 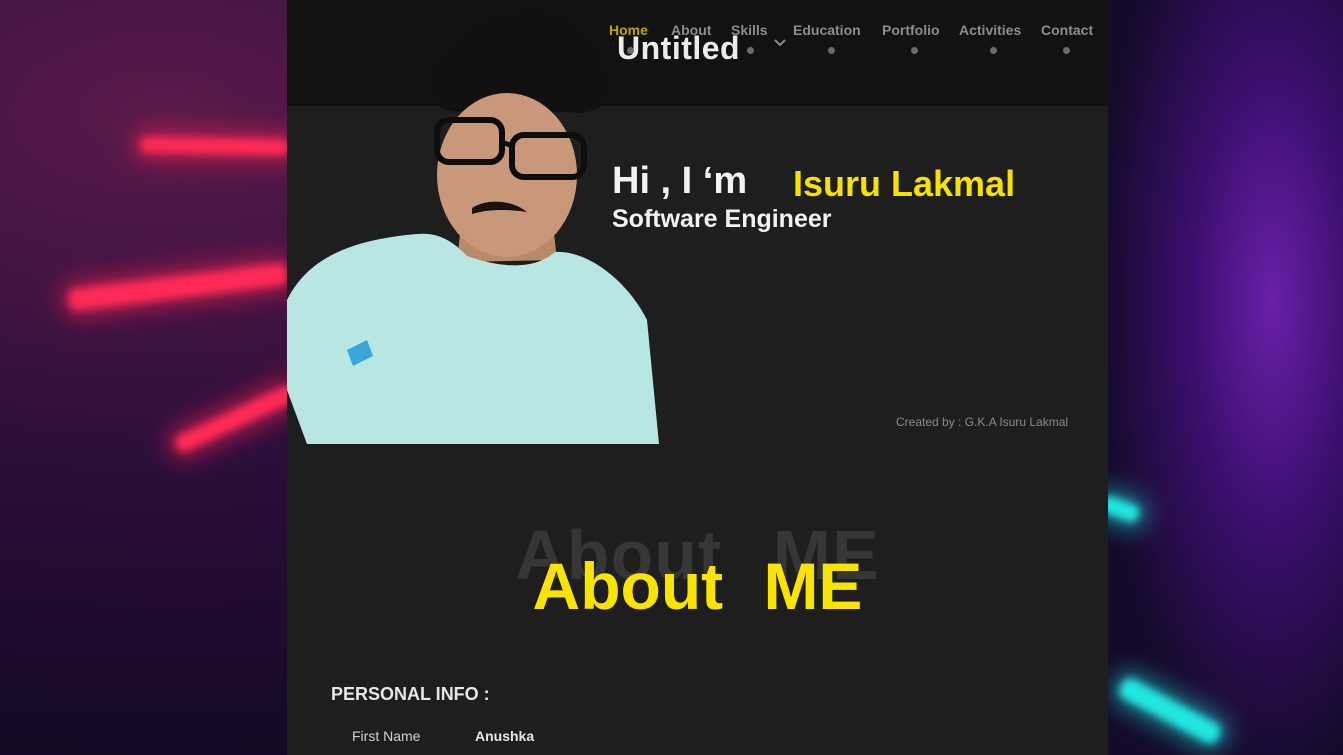 I want to click on nav-portfolio: Portfolio, so click(x=911, y=30).